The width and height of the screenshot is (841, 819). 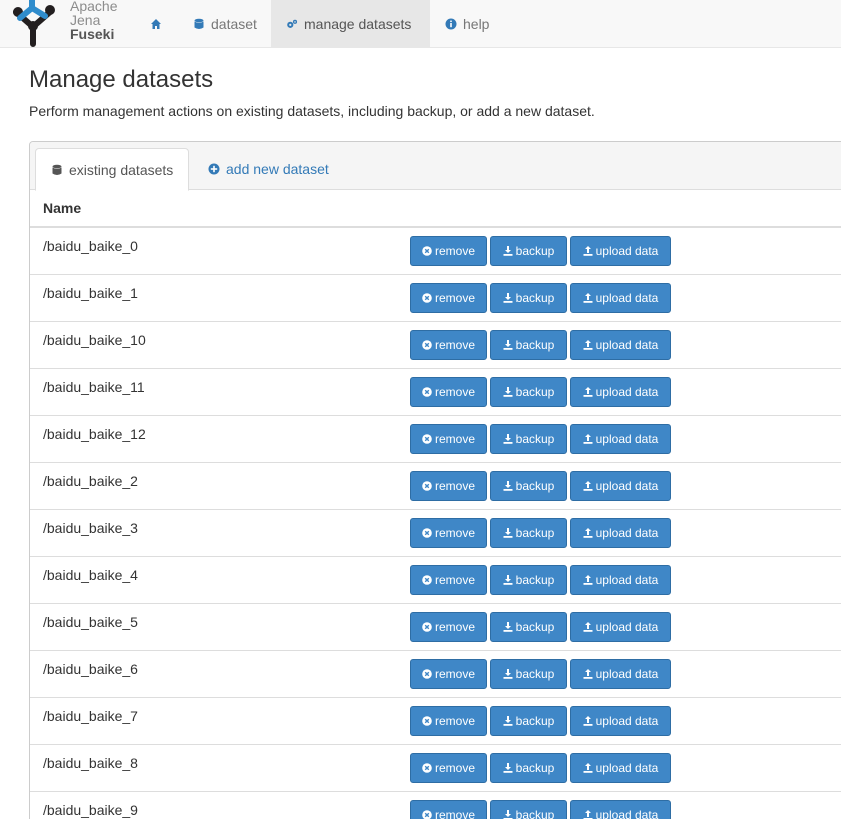 What do you see at coordinates (292, 23) in the screenshot?
I see `cogs-icon` at bounding box center [292, 23].